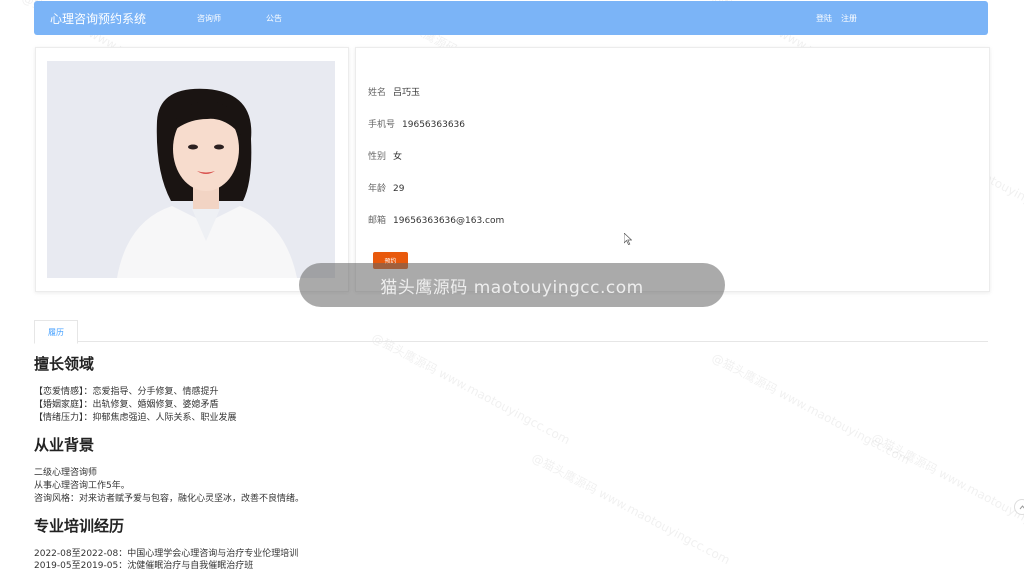 This screenshot has width=1024, height=571. Describe the element at coordinates (1021, 507) in the screenshot. I see `chevron-up-icon` at that location.